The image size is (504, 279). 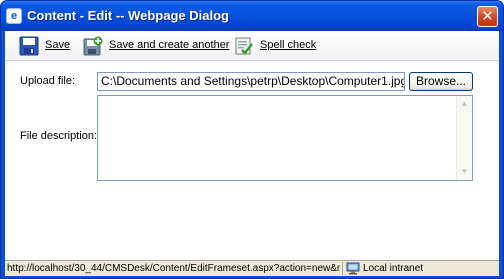 I want to click on file-description-label: File description:, so click(x=59, y=136).